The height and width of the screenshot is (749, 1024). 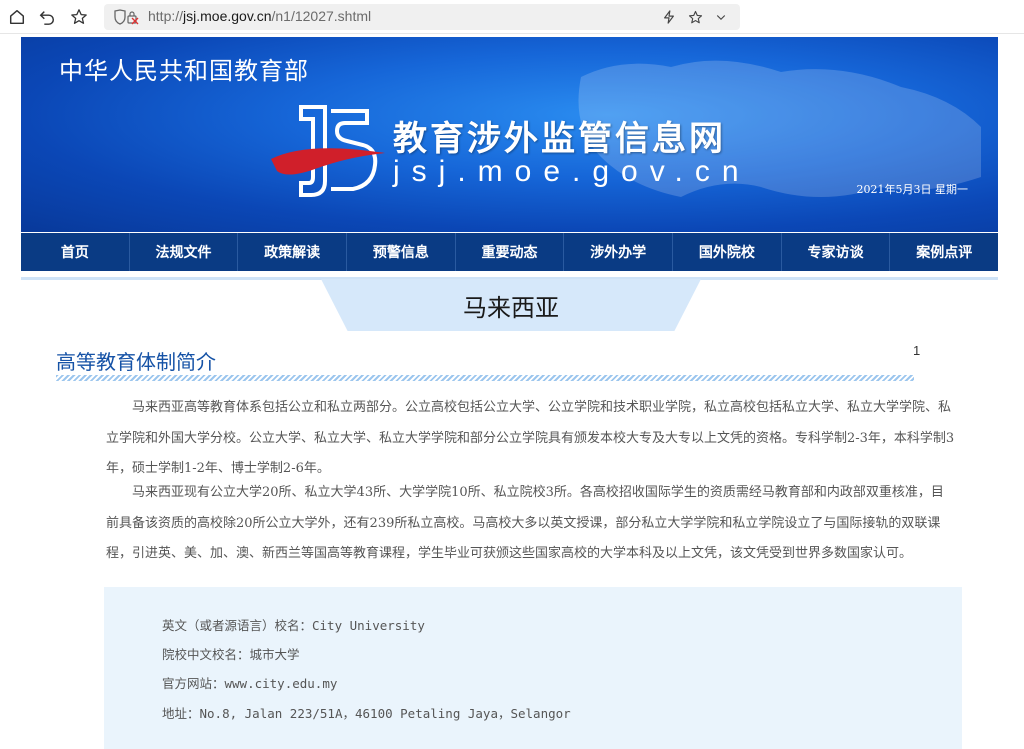 I want to click on nav-item-policy: 政策解读, so click(x=293, y=252).